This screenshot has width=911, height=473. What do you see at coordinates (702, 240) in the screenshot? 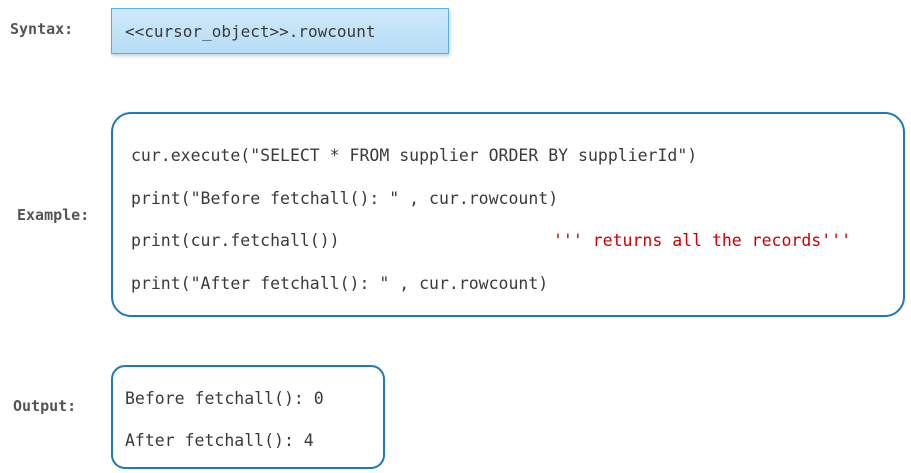
I see `example-code-comment: ''' returns all the records'''` at bounding box center [702, 240].